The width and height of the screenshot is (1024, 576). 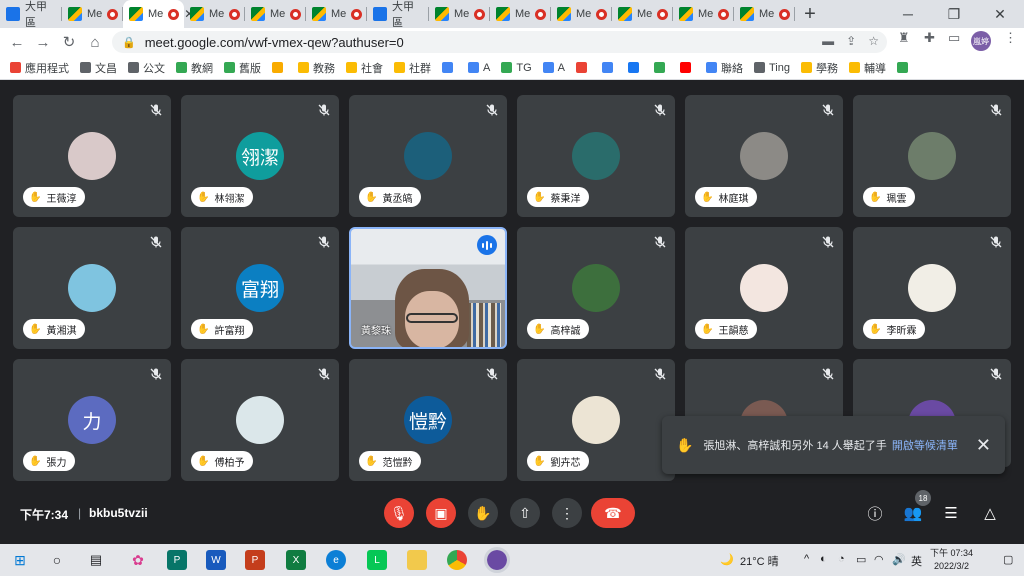 I want to click on bookmark-item: 公文, so click(x=146, y=68).